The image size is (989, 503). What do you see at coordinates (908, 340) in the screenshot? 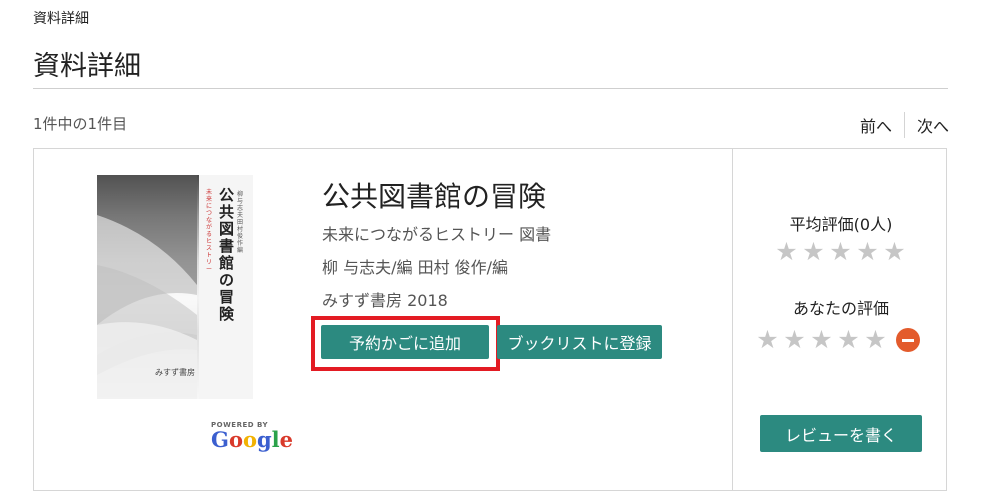
I see `clear-rating-icon` at bounding box center [908, 340].